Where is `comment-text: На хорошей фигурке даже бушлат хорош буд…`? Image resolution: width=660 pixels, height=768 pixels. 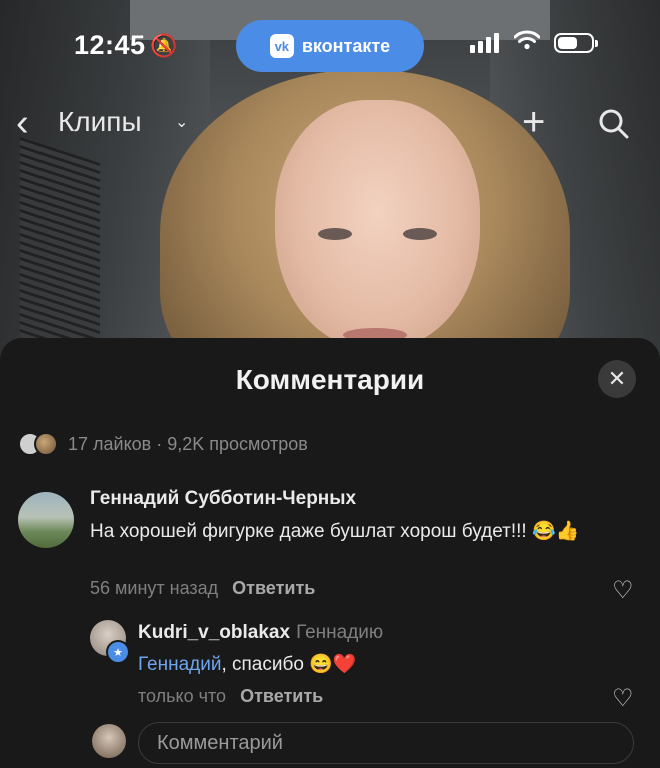 comment-text: На хорошей фигурке даже бушлат хорош буд… is located at coordinates (335, 531).